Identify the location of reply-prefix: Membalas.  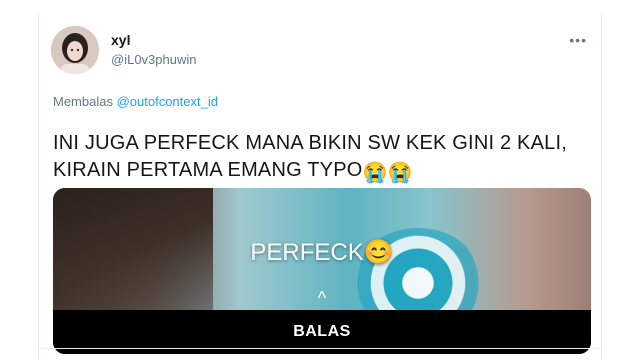
(83, 101).